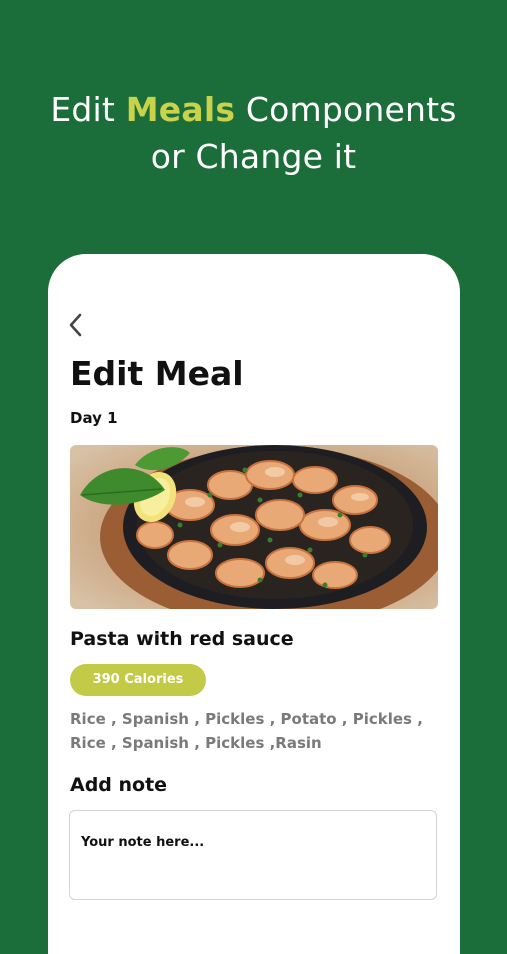 The width and height of the screenshot is (507, 954). What do you see at coordinates (157, 373) in the screenshot?
I see `page-title: Edit Meal` at bounding box center [157, 373].